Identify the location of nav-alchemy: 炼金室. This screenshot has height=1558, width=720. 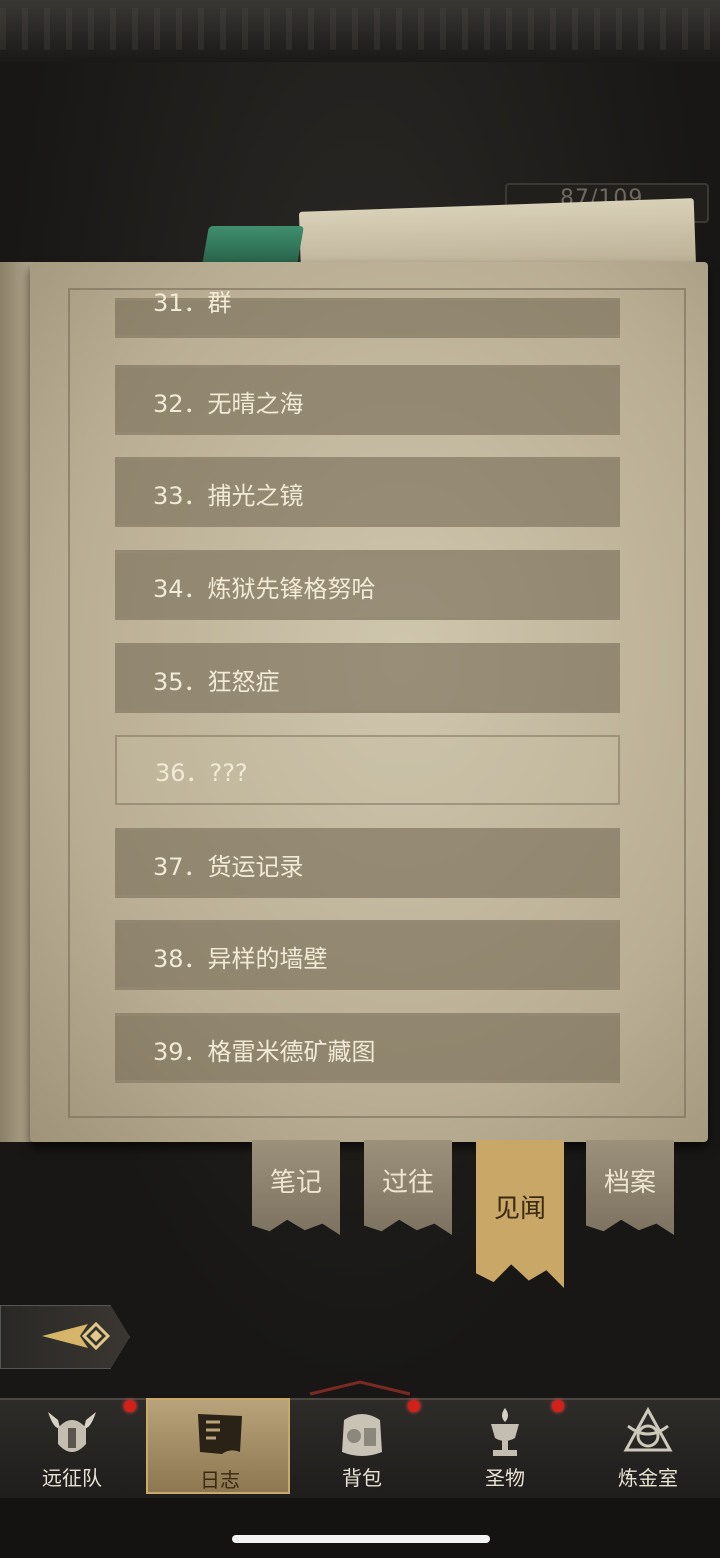
(648, 1446).